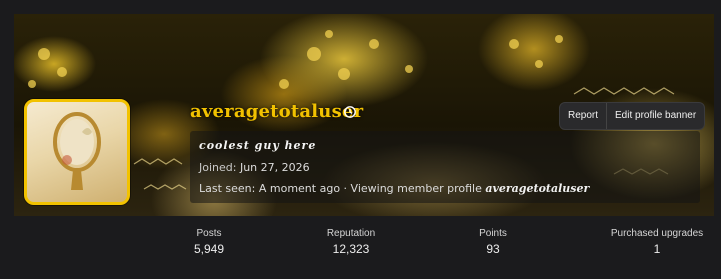  I want to click on profile-actions: Report Edit profile banner, so click(632, 116).